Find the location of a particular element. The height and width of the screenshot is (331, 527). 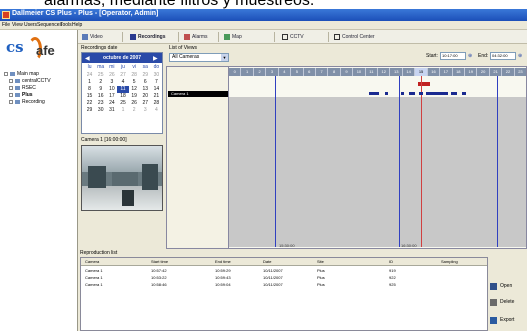

hour-label: 11 is located at coordinates (372, 72).